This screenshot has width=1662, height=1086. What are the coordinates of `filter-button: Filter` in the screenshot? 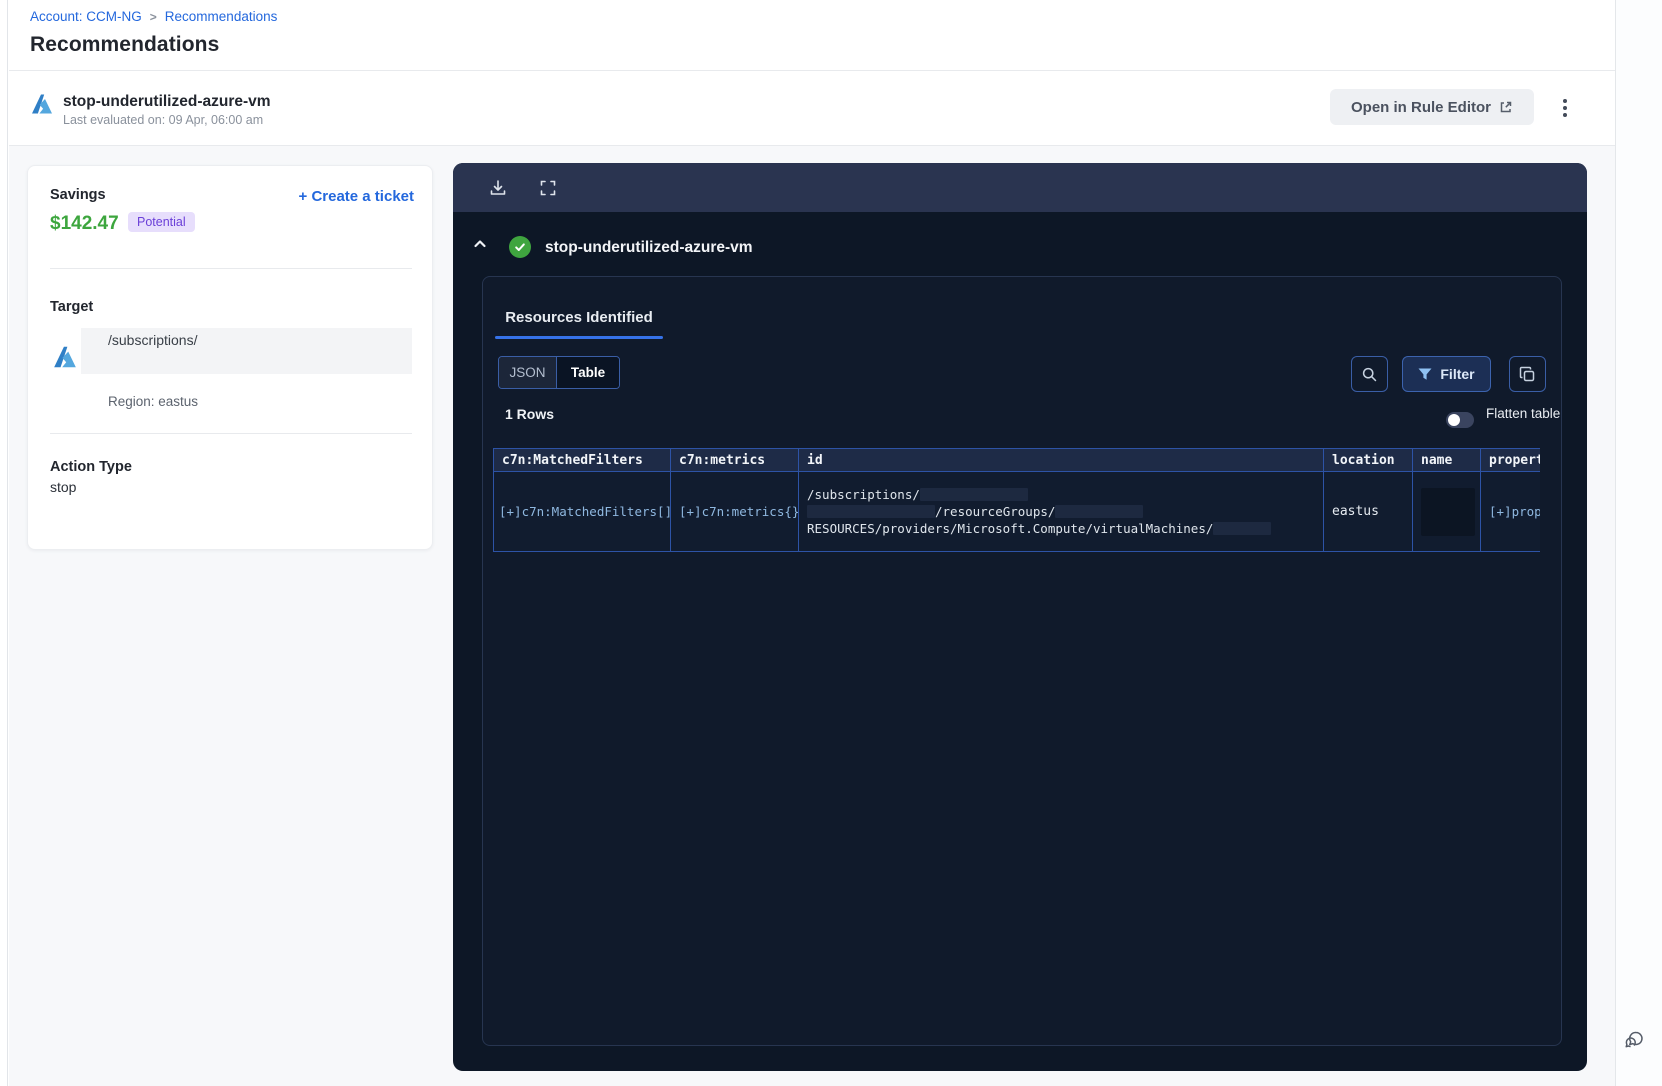 It's located at (1446, 374).